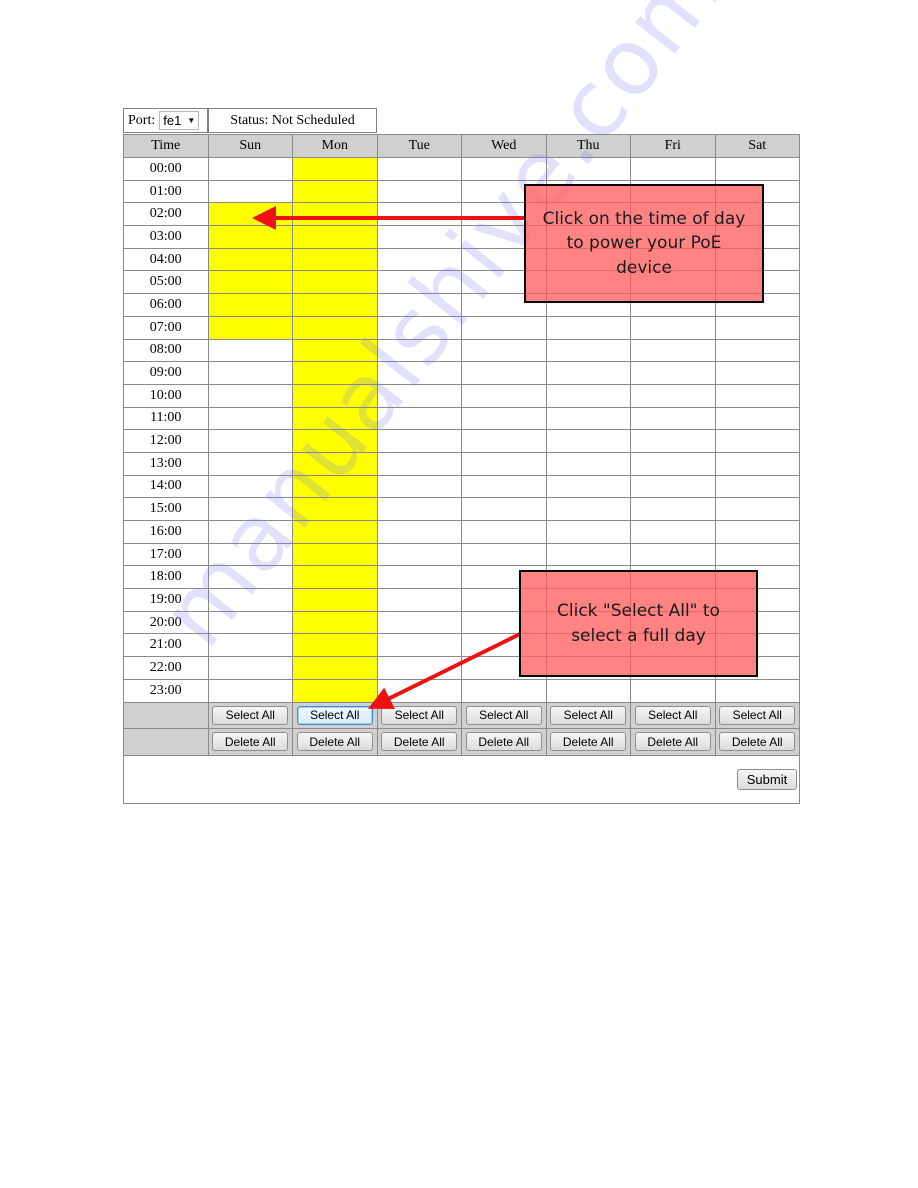  What do you see at coordinates (757, 742) in the screenshot?
I see `delete-all-button-sat: Delete All` at bounding box center [757, 742].